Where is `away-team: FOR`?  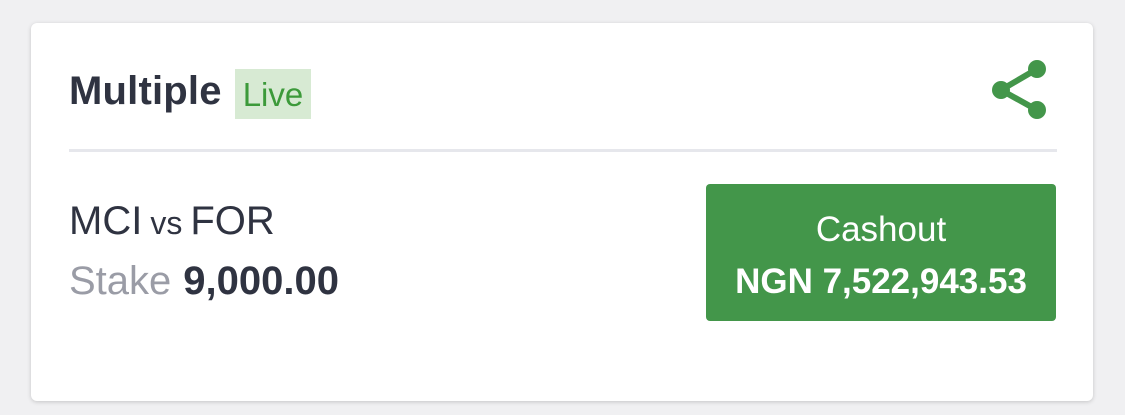 away-team: FOR is located at coordinates (232, 221).